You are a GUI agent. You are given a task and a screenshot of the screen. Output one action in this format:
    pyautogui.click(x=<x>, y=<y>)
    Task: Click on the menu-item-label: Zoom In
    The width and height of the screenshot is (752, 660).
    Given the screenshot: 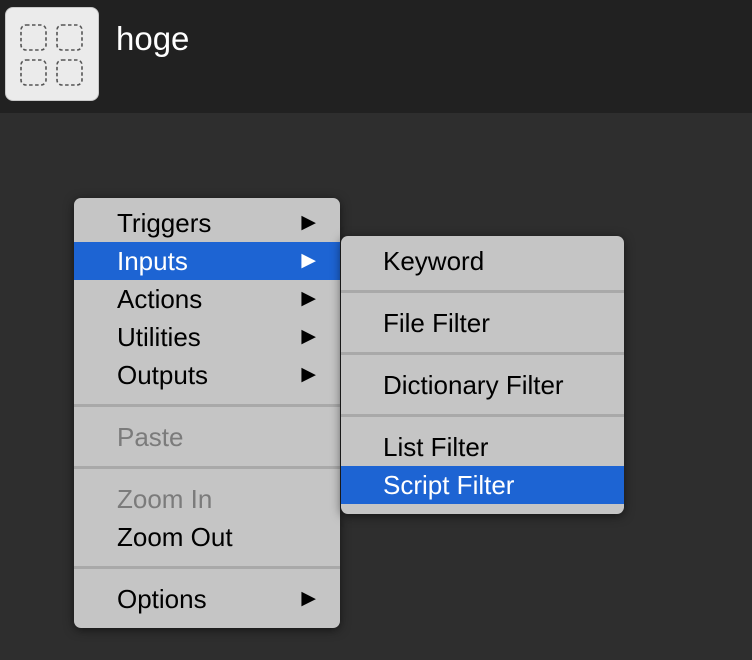 What is the action you would take?
    pyautogui.click(x=165, y=499)
    